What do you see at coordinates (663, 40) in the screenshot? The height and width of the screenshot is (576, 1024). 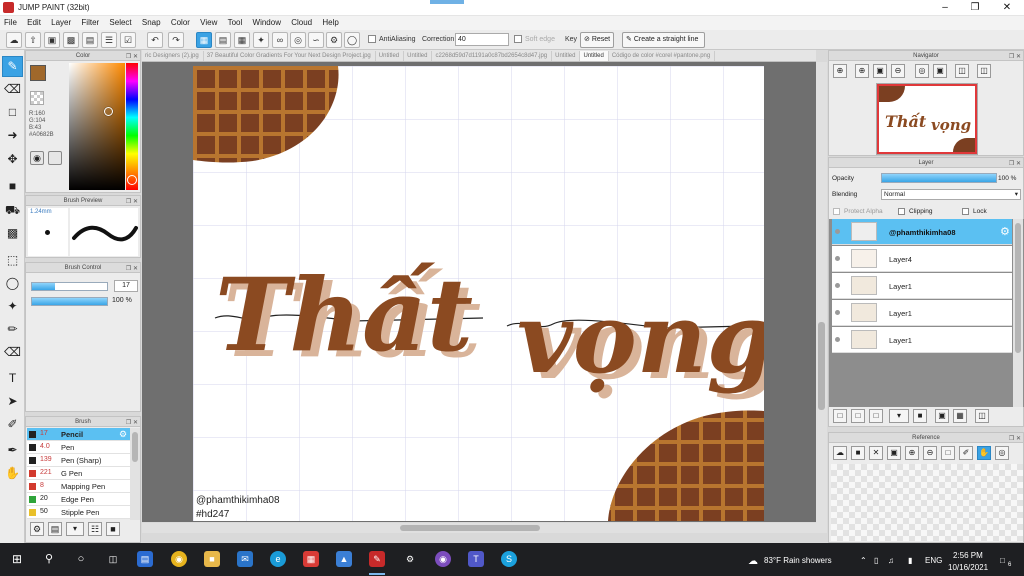 I see `straight-line-button: ✎ Create a straight line` at bounding box center [663, 40].